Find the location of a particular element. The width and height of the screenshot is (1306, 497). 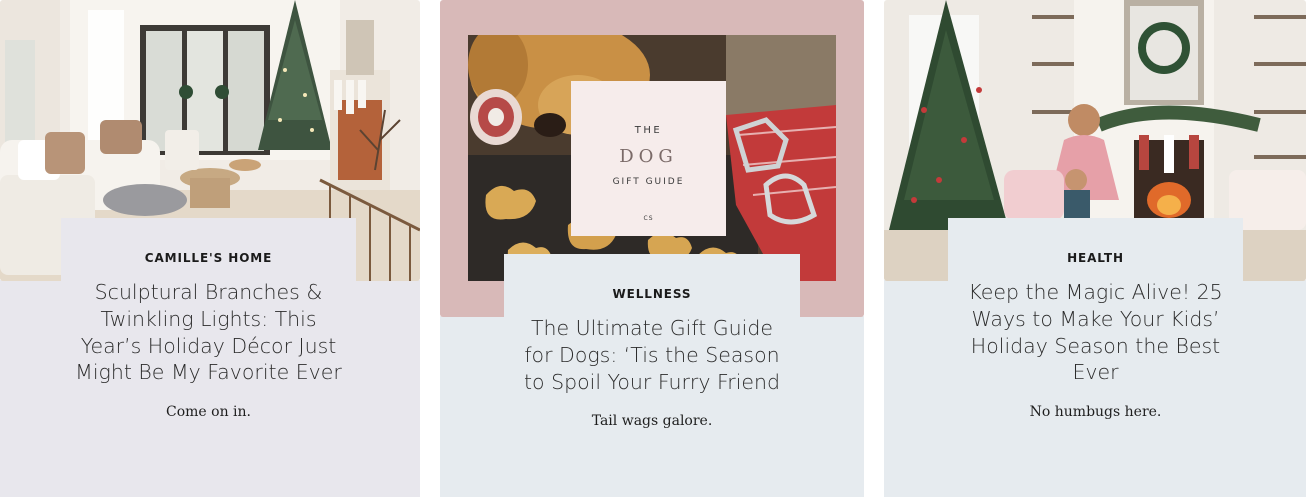

dog-gift-guide-graphic: THE DOG GIFT GUIDE CS is located at coordinates (648, 158).